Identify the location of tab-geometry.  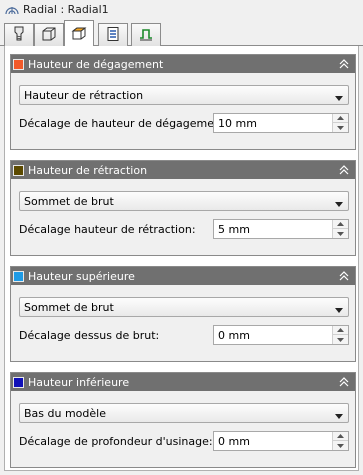
(49, 34).